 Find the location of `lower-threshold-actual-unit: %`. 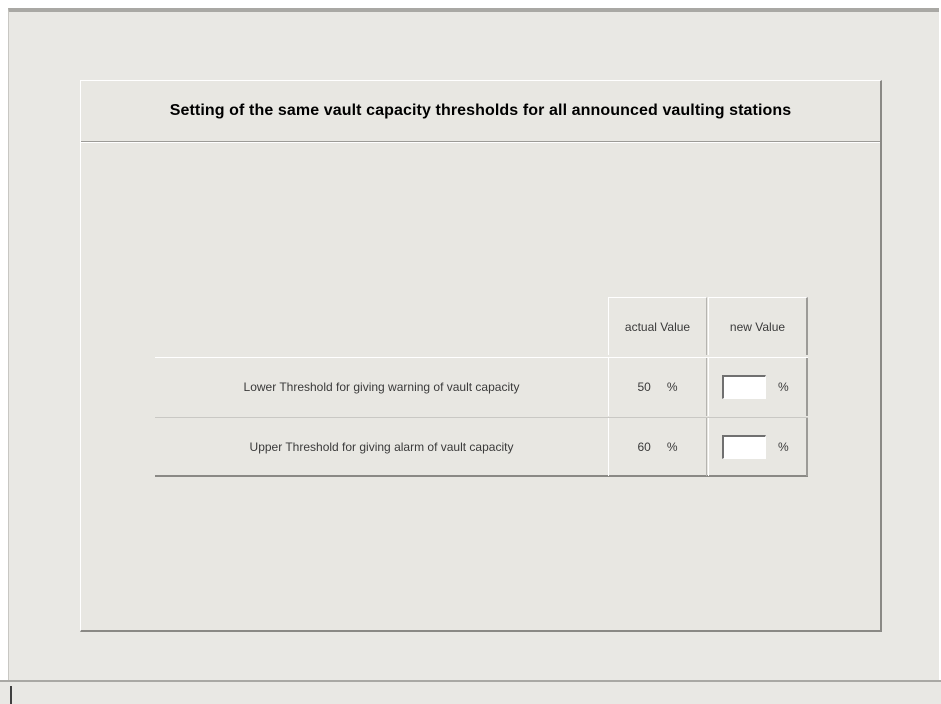

lower-threshold-actual-unit: % is located at coordinates (672, 387).